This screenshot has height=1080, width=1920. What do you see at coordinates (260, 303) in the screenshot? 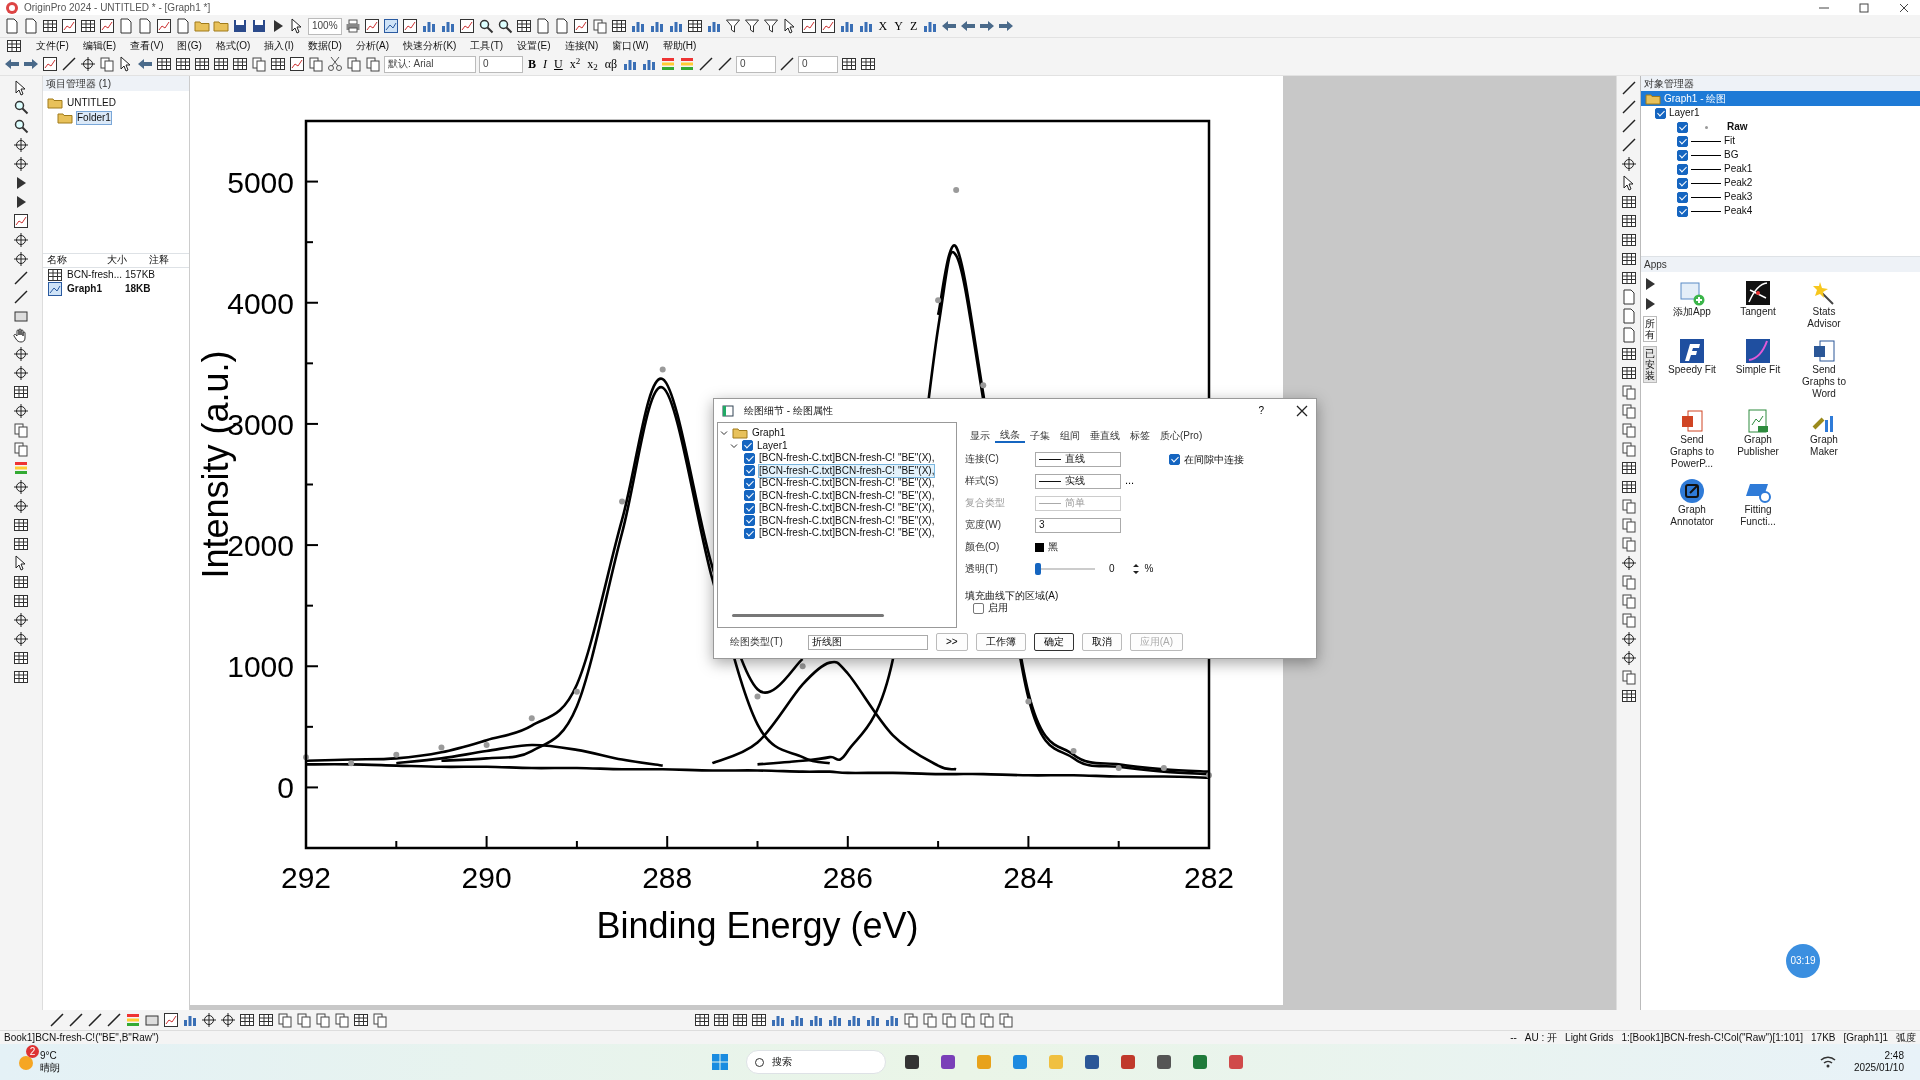
I see `axis-tick-label: 4000` at bounding box center [260, 303].